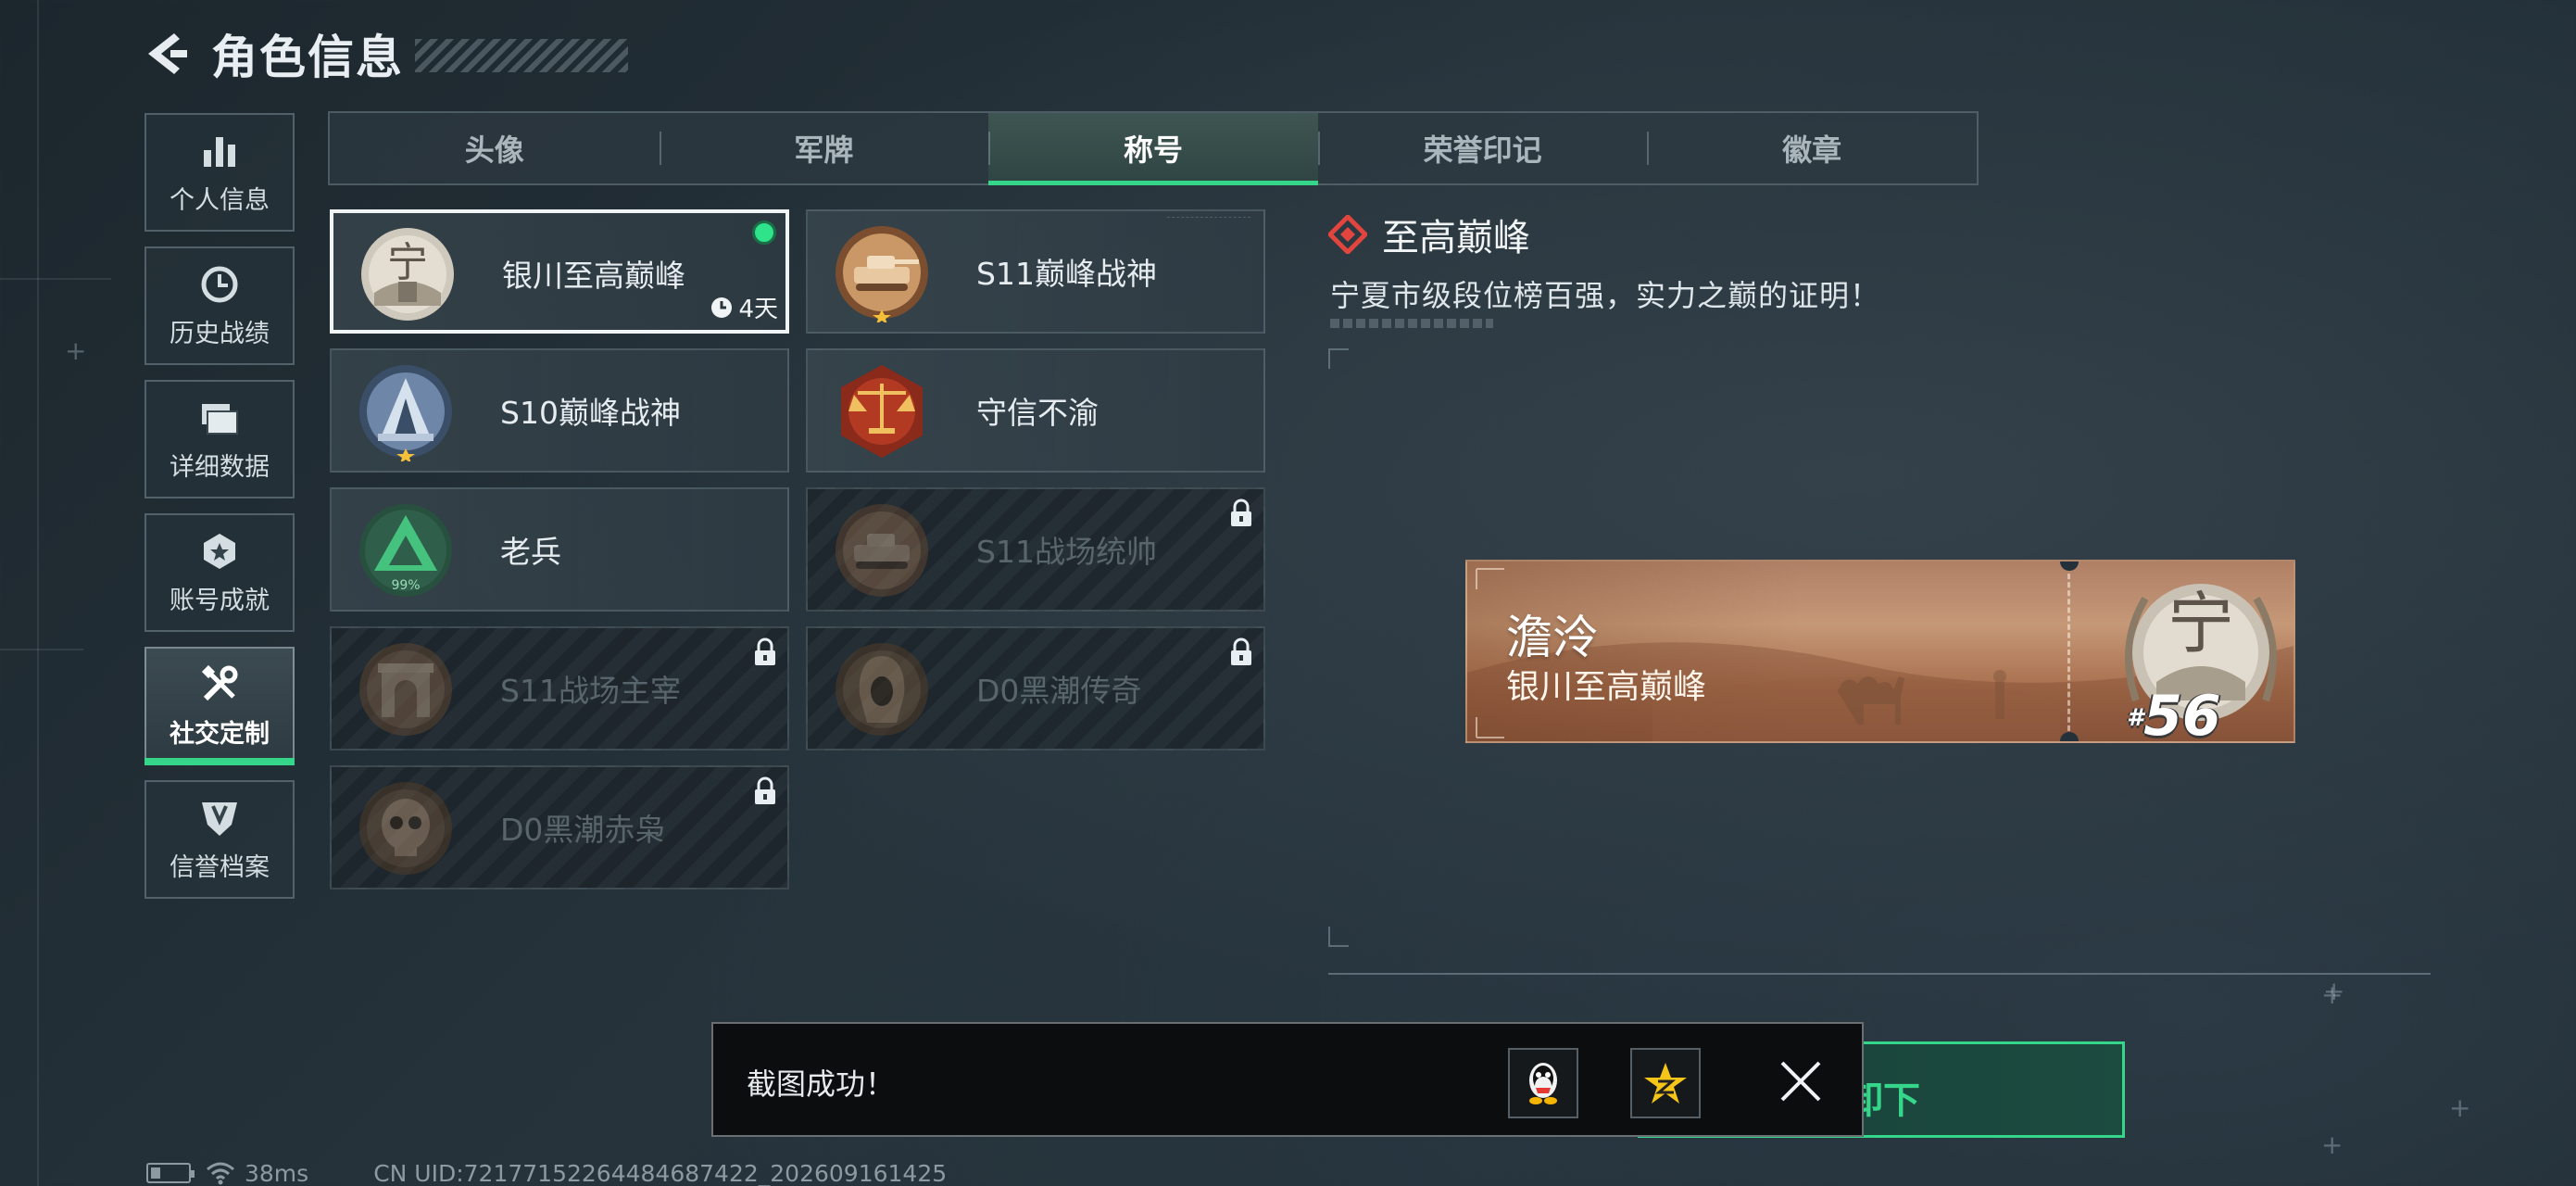 The width and height of the screenshot is (2576, 1186). I want to click on category-tabs: 头像 军牌 称号 荣誉印记 徽章, so click(1153, 148).